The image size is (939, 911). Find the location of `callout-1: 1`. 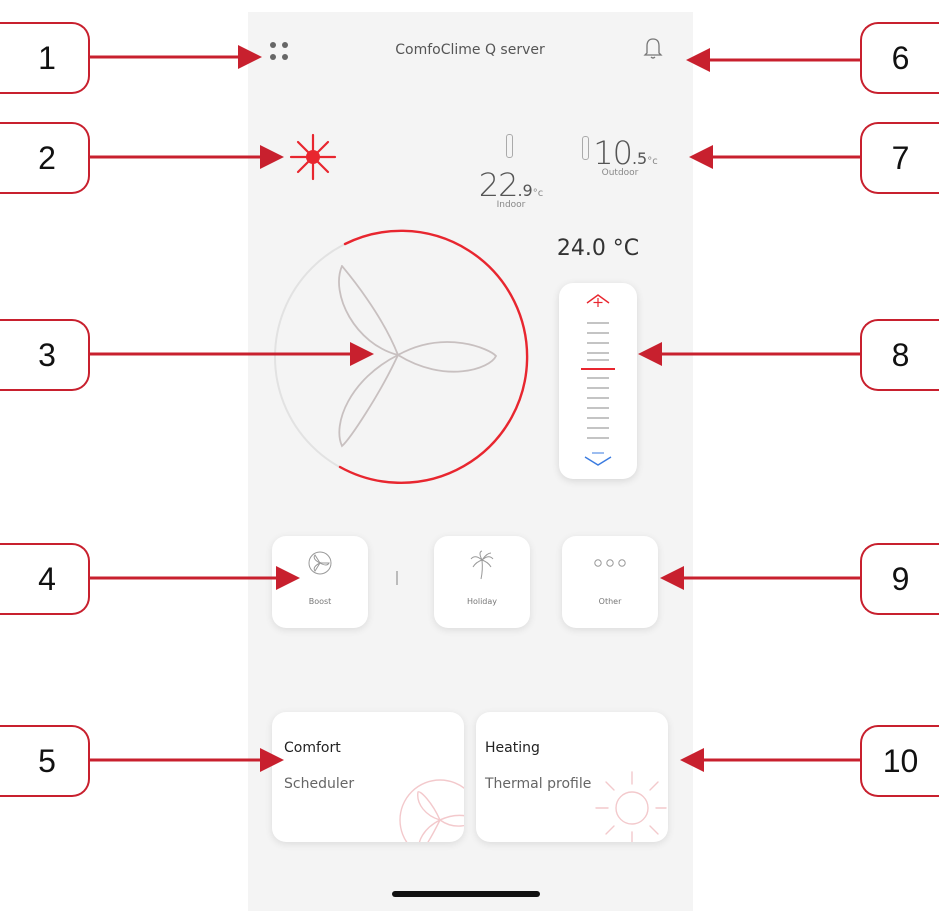

callout-1: 1 is located at coordinates (45, 58).